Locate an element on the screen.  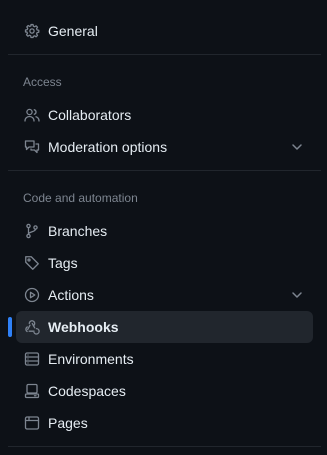
sidebar-item-label: Collaborators is located at coordinates (90, 115).